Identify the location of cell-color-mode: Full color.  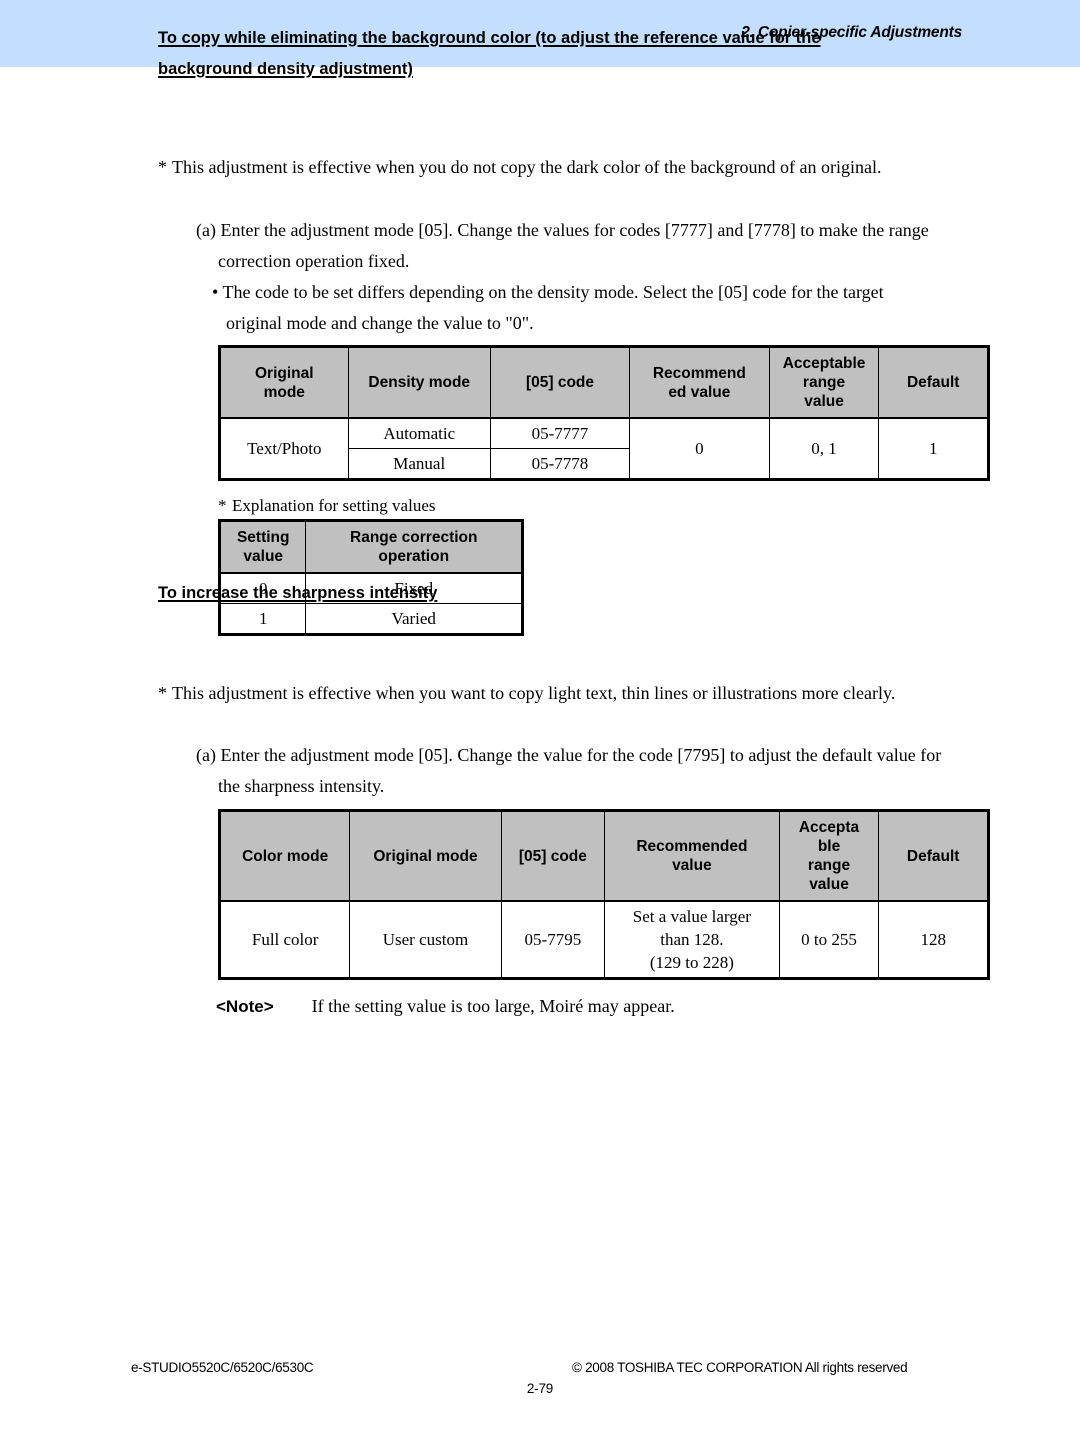
(284, 939).